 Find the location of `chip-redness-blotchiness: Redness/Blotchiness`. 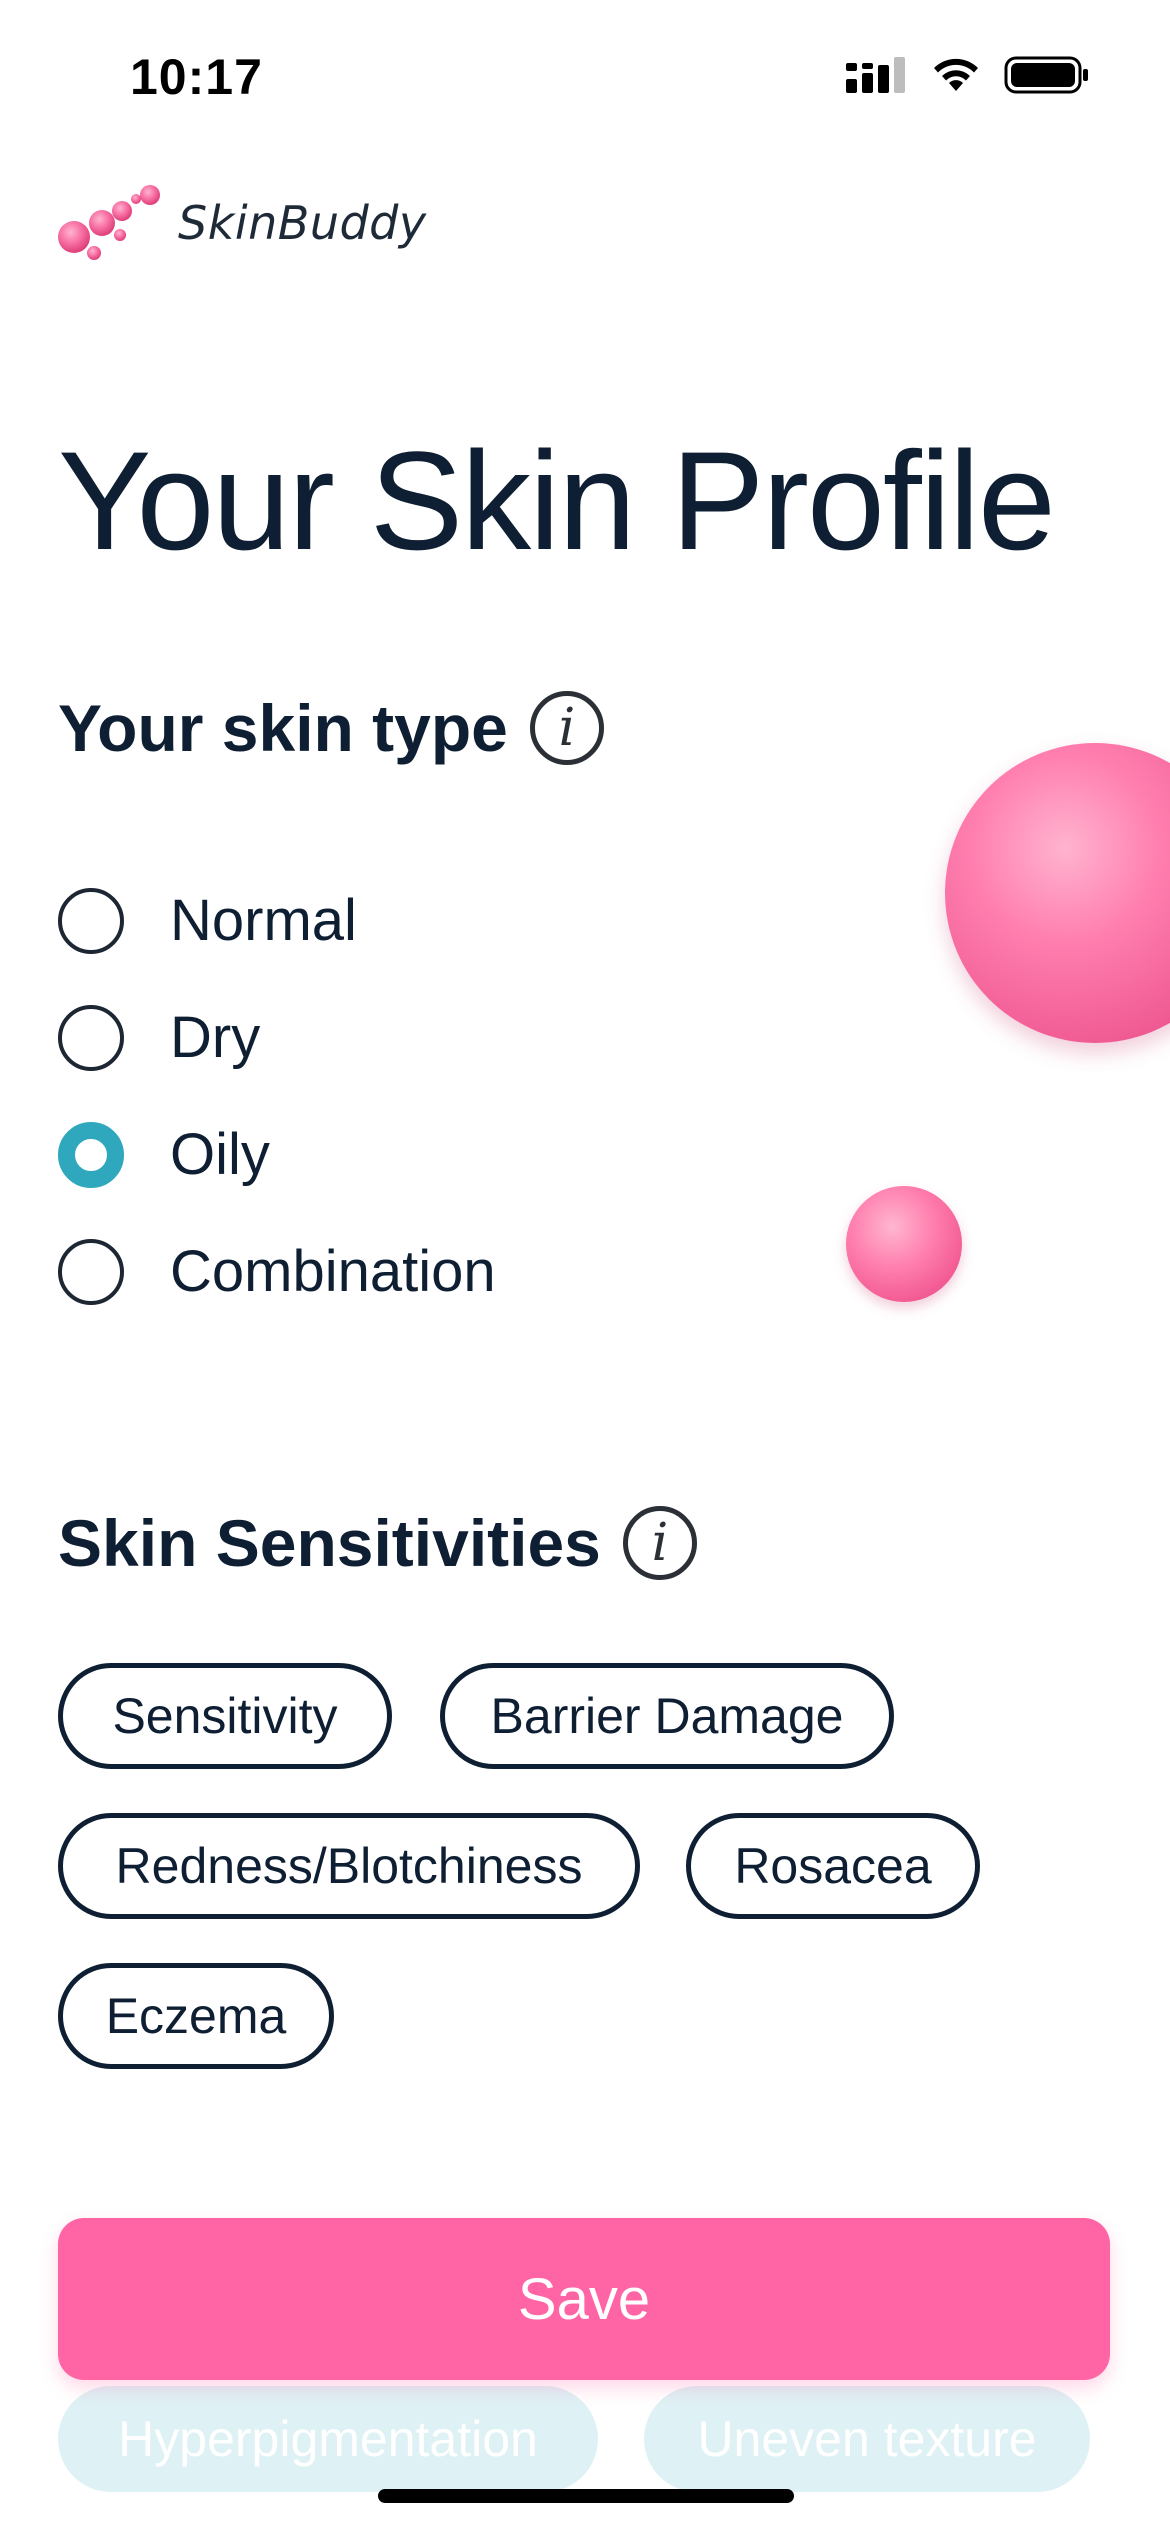

chip-redness-blotchiness: Redness/Blotchiness is located at coordinates (349, 1866).